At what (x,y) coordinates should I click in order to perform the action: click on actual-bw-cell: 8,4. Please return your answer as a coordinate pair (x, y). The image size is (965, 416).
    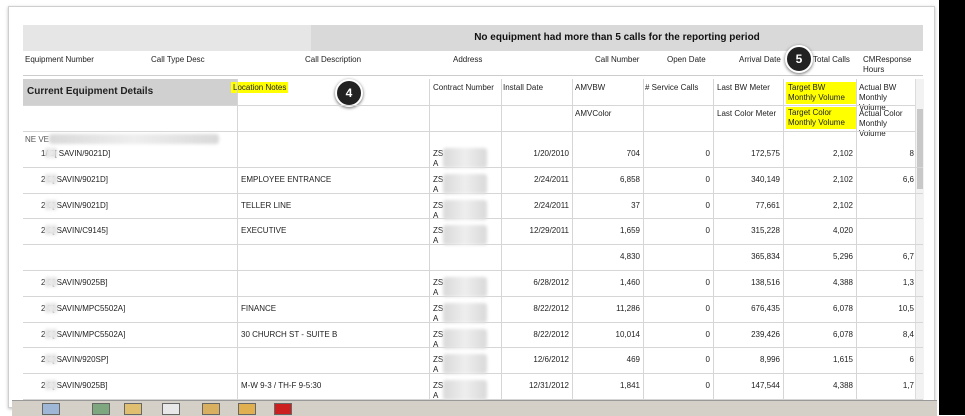
    Looking at the image, I should click on (908, 334).